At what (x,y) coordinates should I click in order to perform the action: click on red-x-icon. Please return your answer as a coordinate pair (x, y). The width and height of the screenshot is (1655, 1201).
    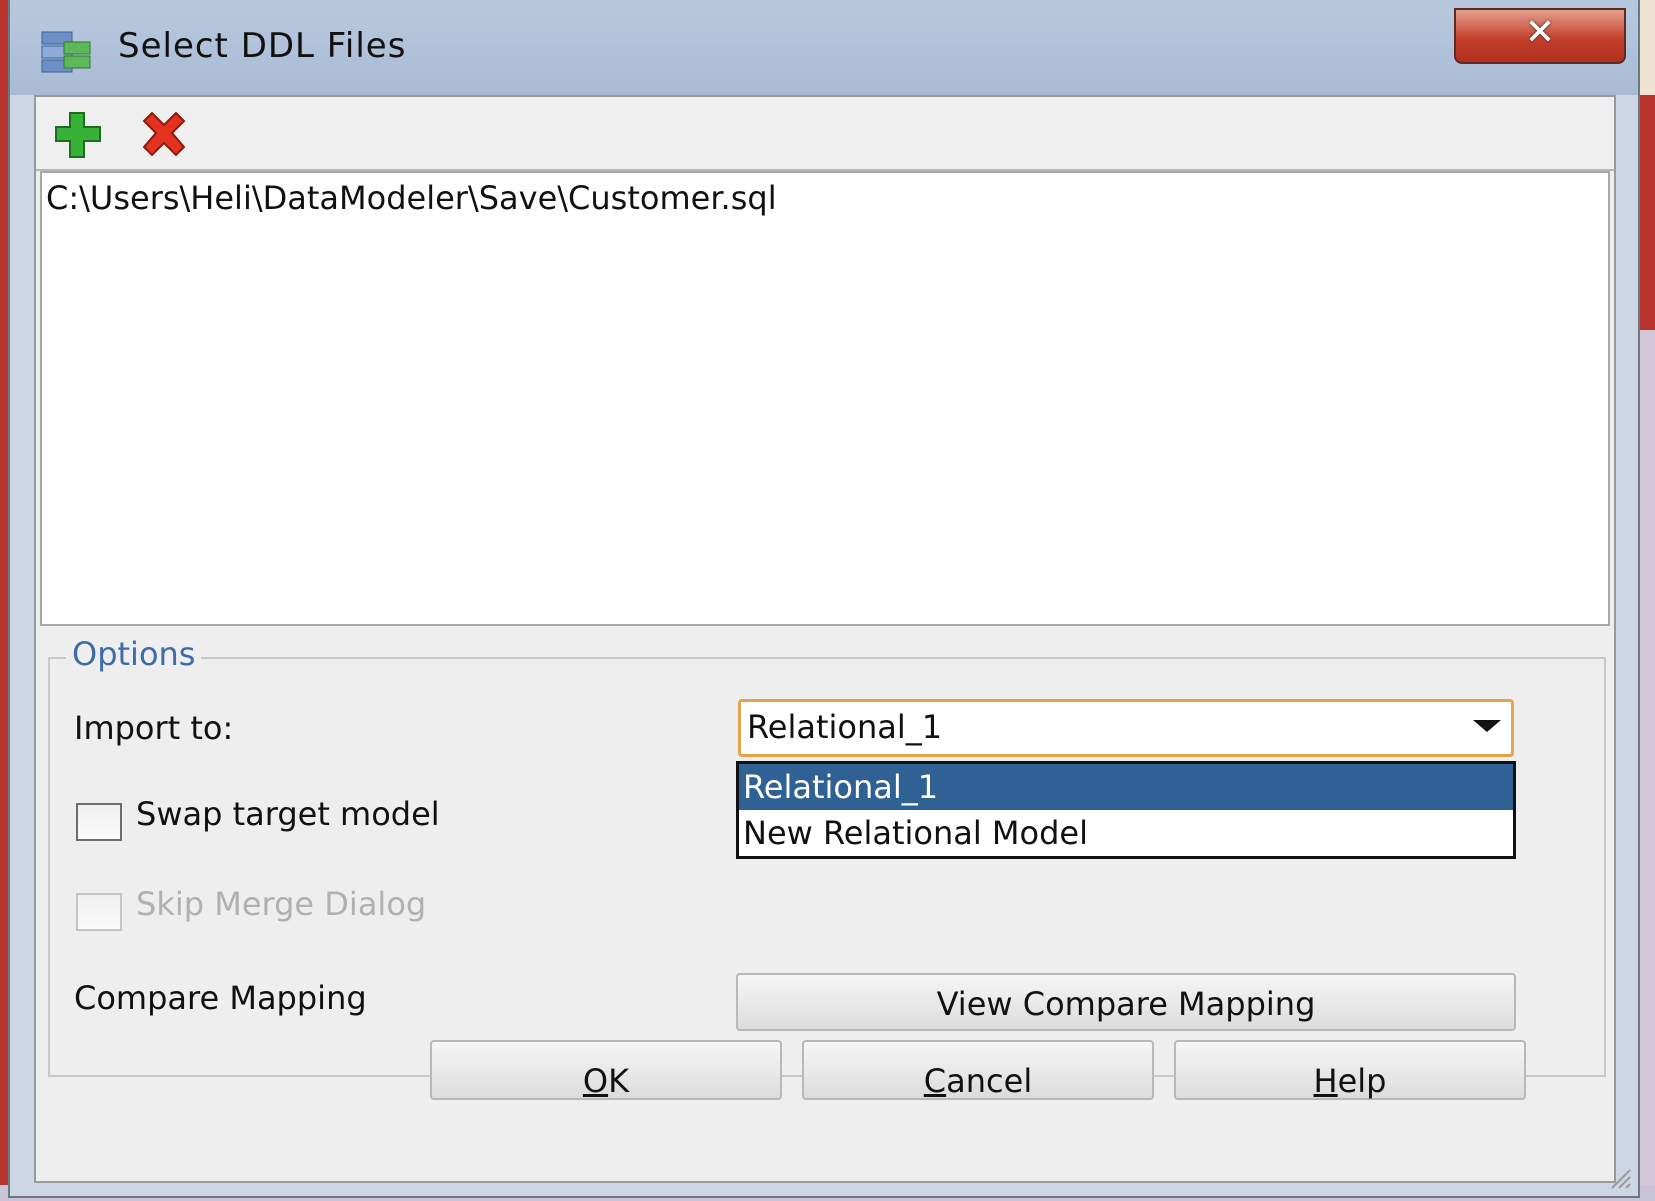
    Looking at the image, I should click on (164, 134).